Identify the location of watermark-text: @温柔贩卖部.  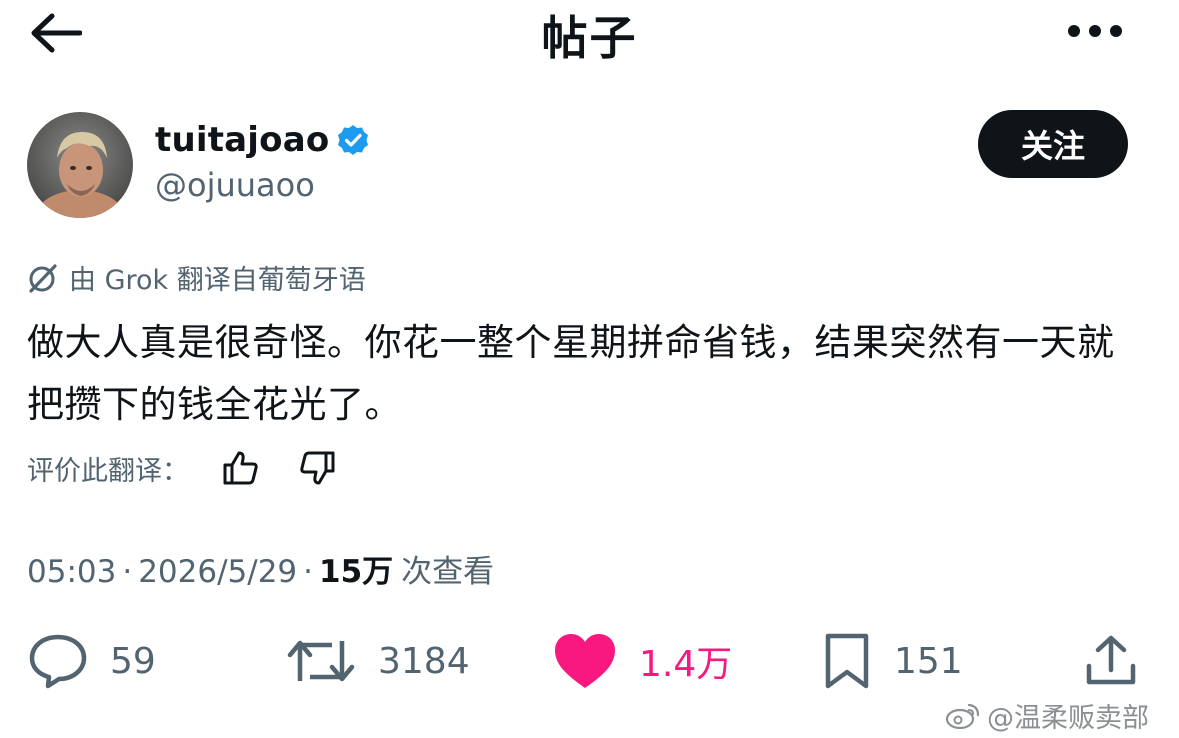
(1068, 718).